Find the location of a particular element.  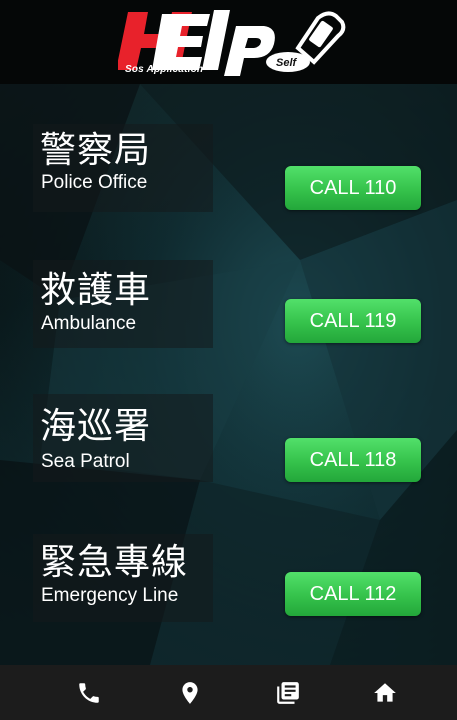

nav-list is located at coordinates (288, 692).